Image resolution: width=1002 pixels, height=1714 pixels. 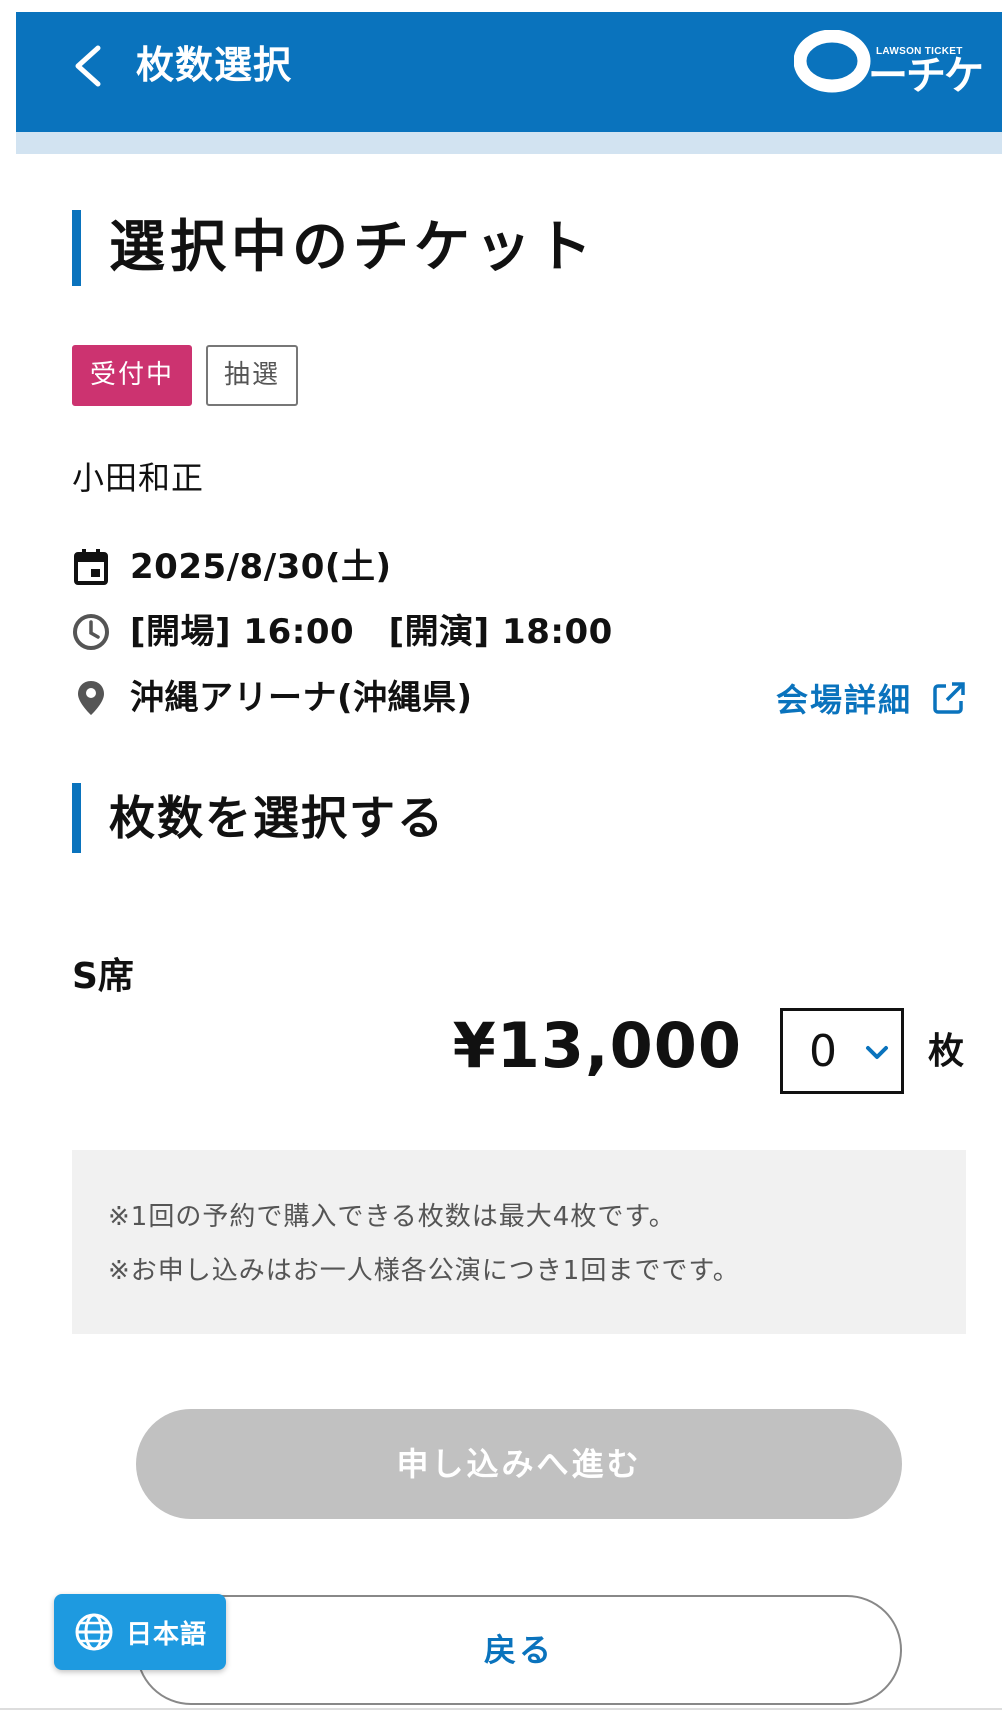 What do you see at coordinates (519, 1650) in the screenshot?
I see `back-button: 戻る` at bounding box center [519, 1650].